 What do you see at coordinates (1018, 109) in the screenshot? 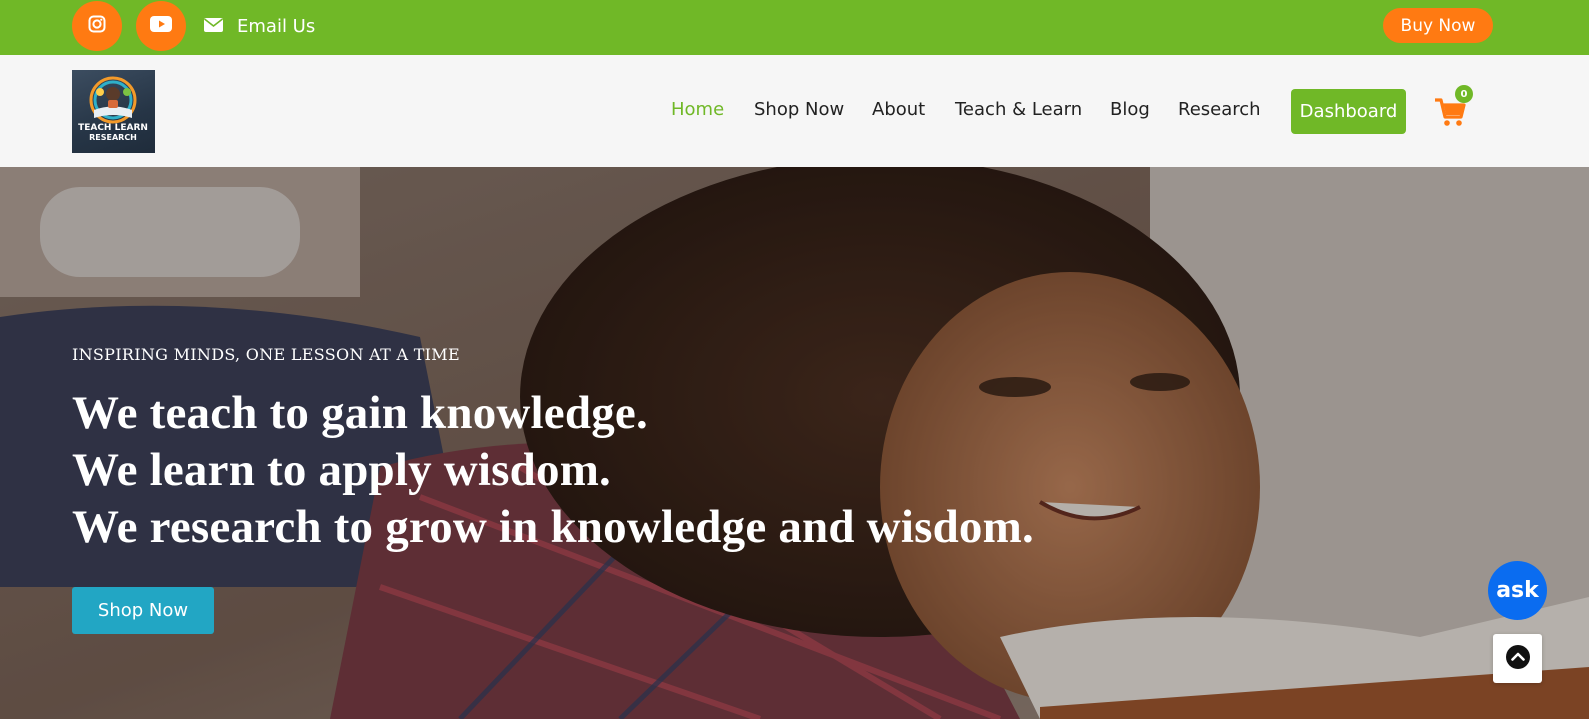
I see `nav-teach-learn: Teach & Learn` at bounding box center [1018, 109].